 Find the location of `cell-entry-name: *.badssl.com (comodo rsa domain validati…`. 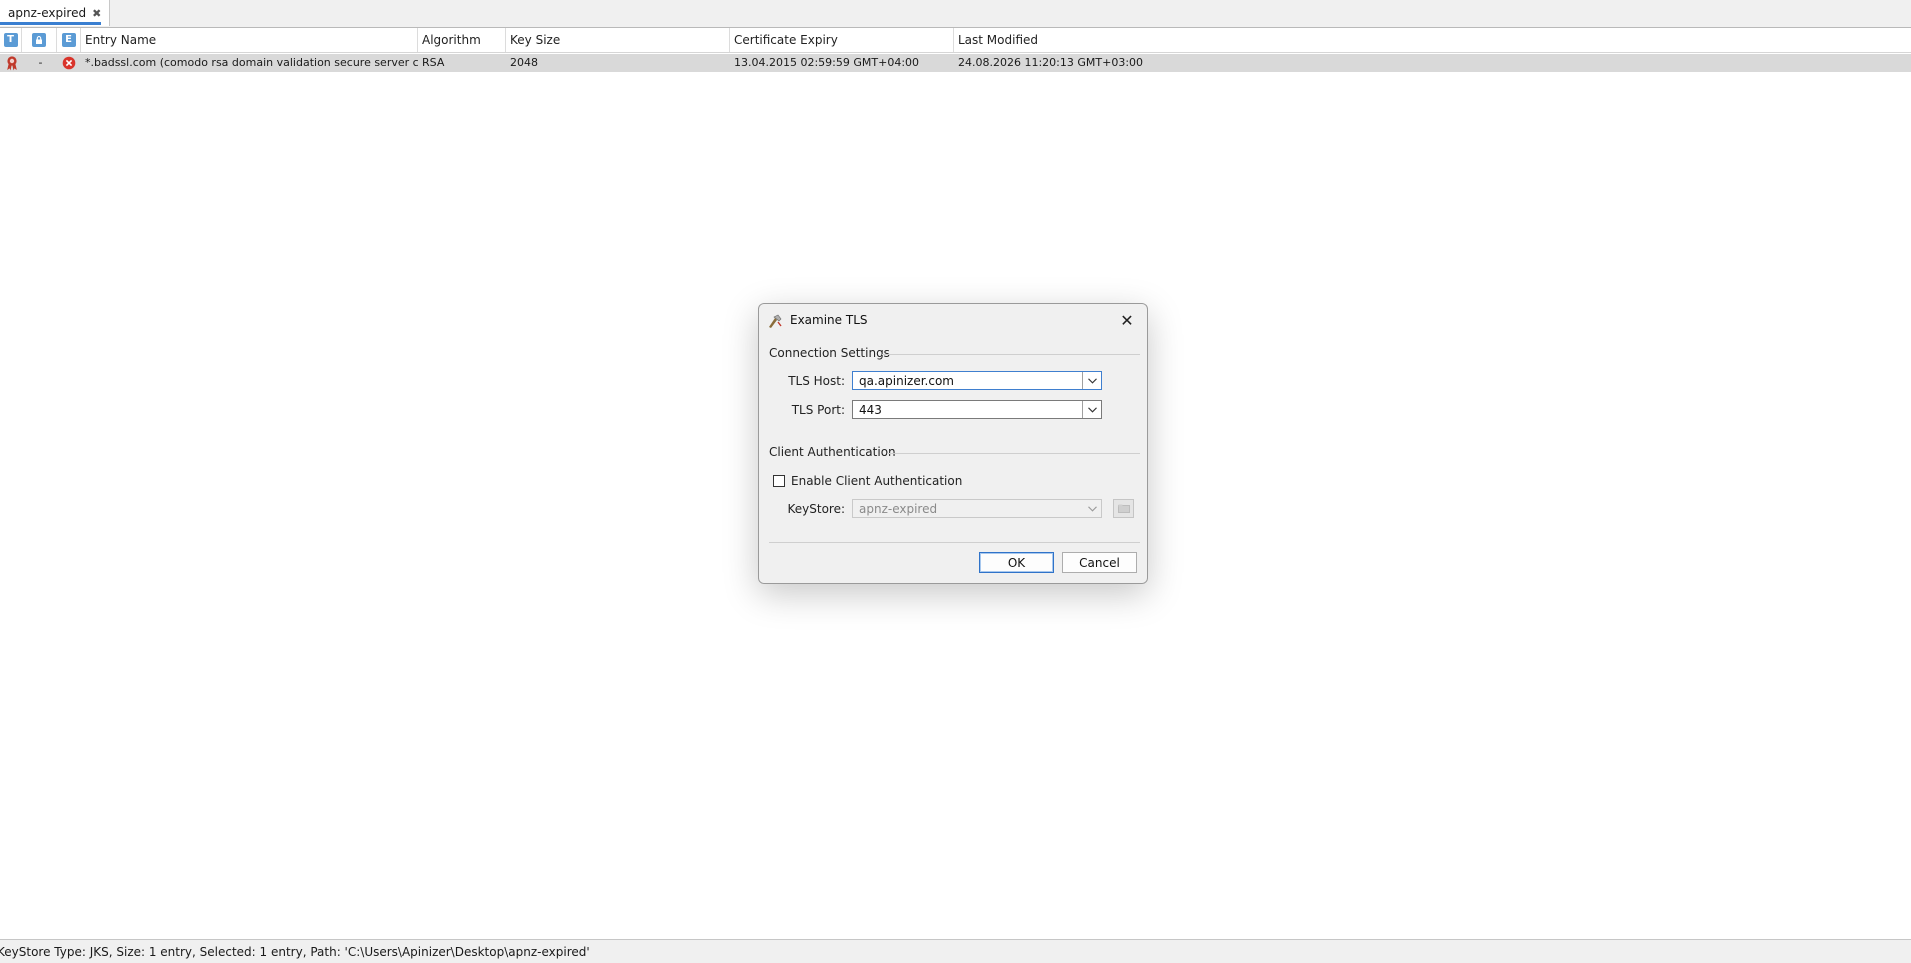

cell-entry-name: *.badssl.com (comodo rsa domain validati… is located at coordinates (251, 62).